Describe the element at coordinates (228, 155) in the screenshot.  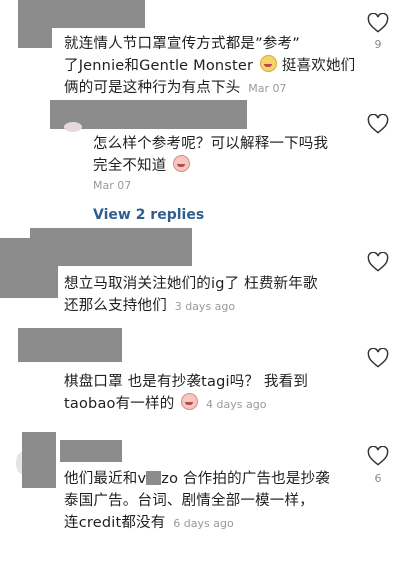
I see `comment-text: 怎么样个参考呢？可以解释一下吗我 完全不知道` at that location.